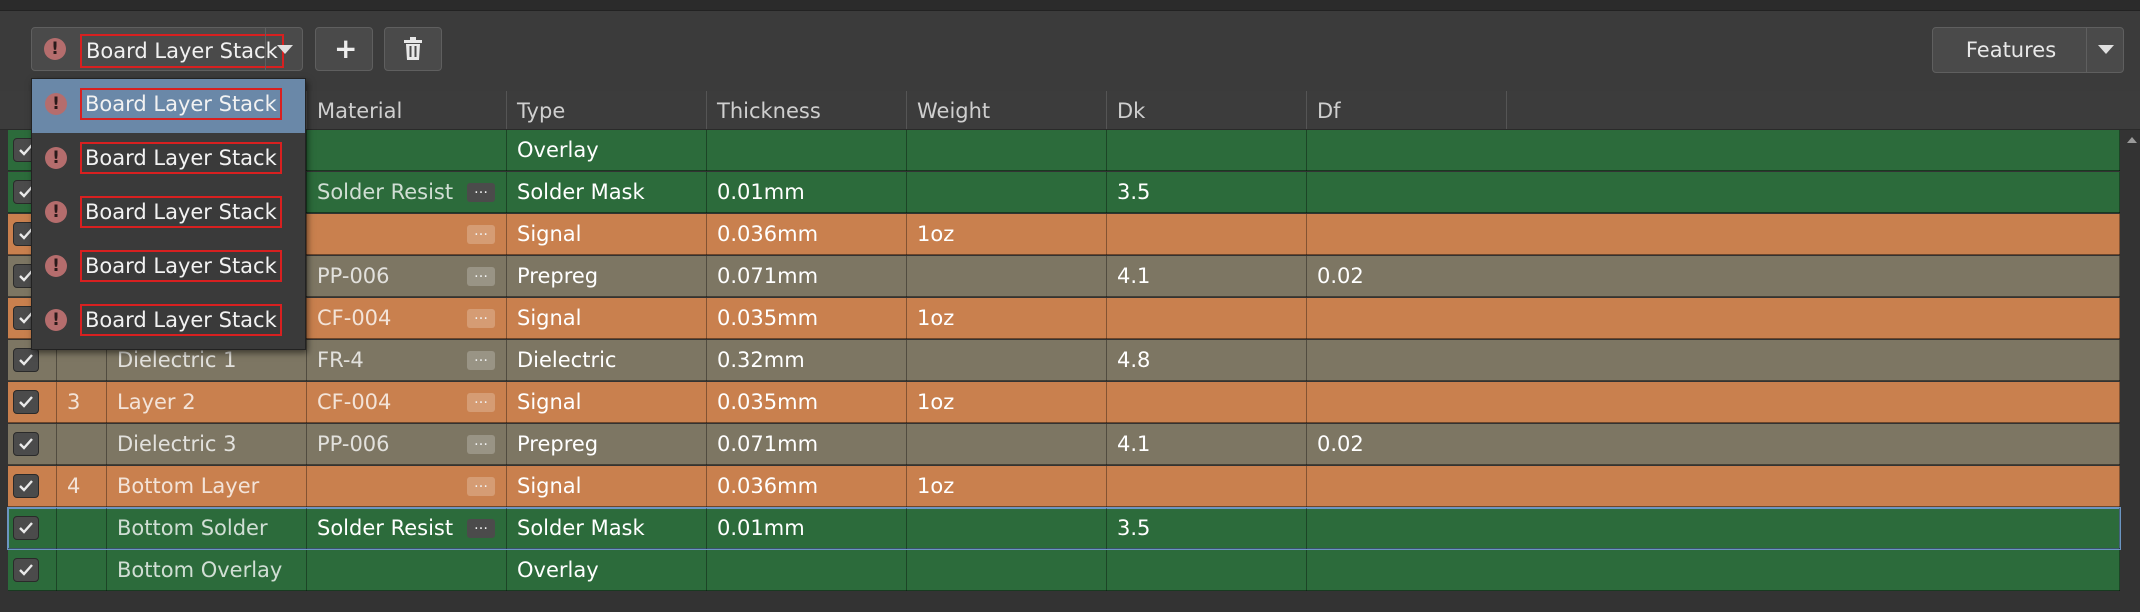  I want to click on thickness-cell, so click(807, 150).